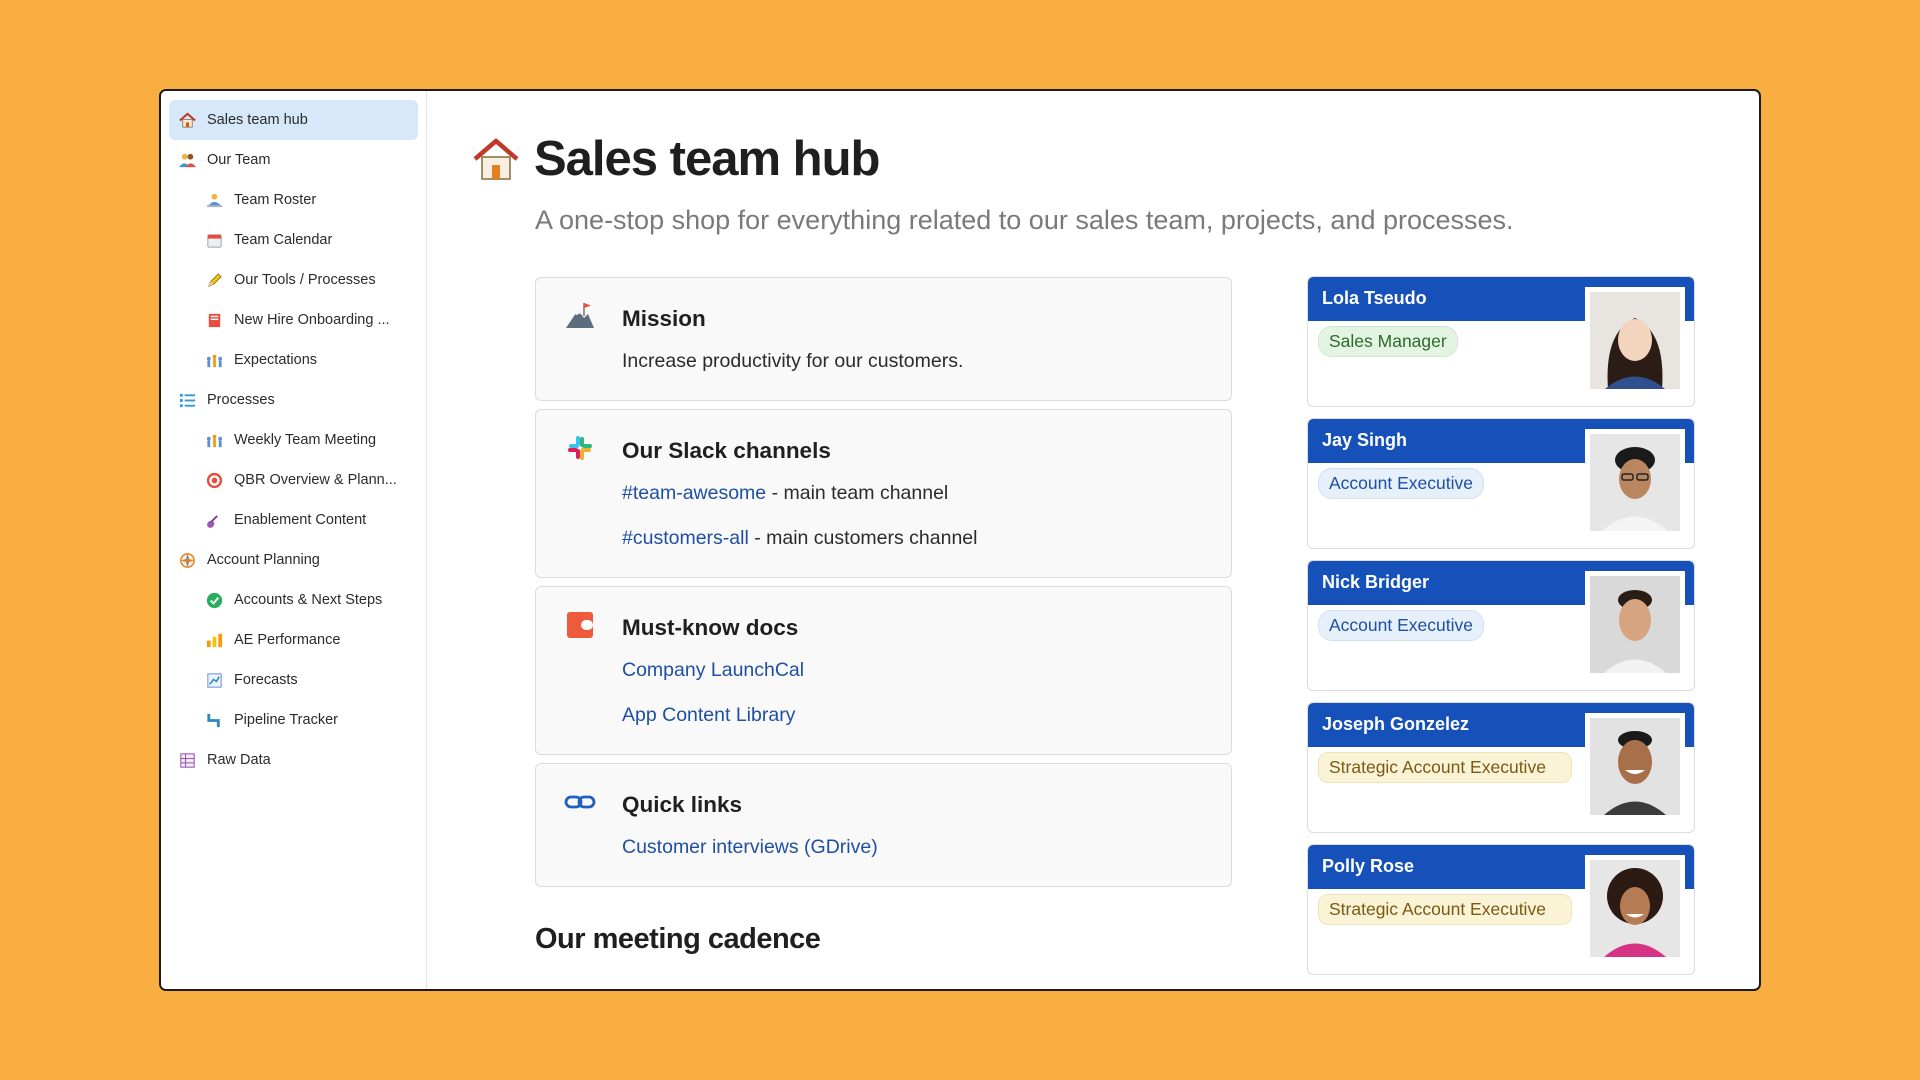 The width and height of the screenshot is (1920, 1080). Describe the element at coordinates (293, 160) in the screenshot. I see `sidebar-item-our-team: Our Team` at that location.